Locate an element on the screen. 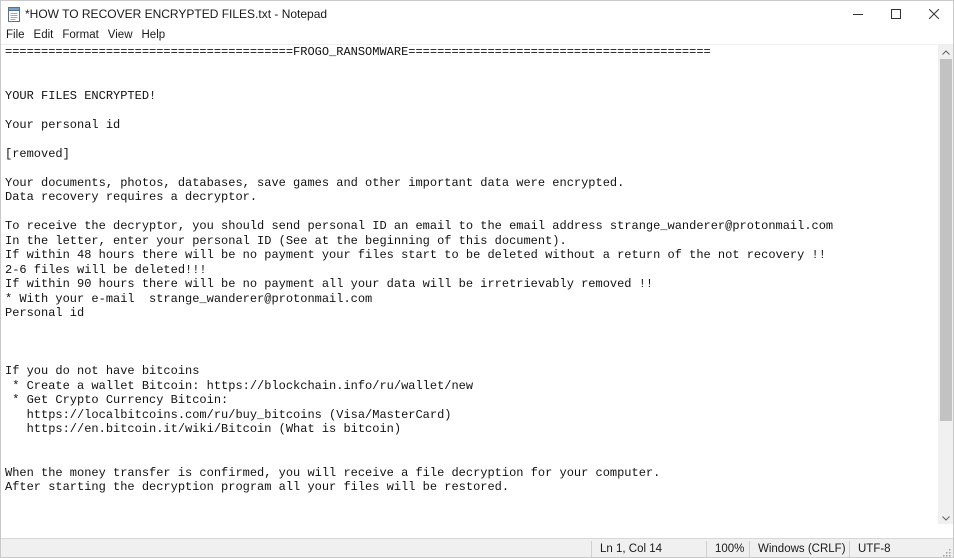  menu-format: Format is located at coordinates (79, 35).